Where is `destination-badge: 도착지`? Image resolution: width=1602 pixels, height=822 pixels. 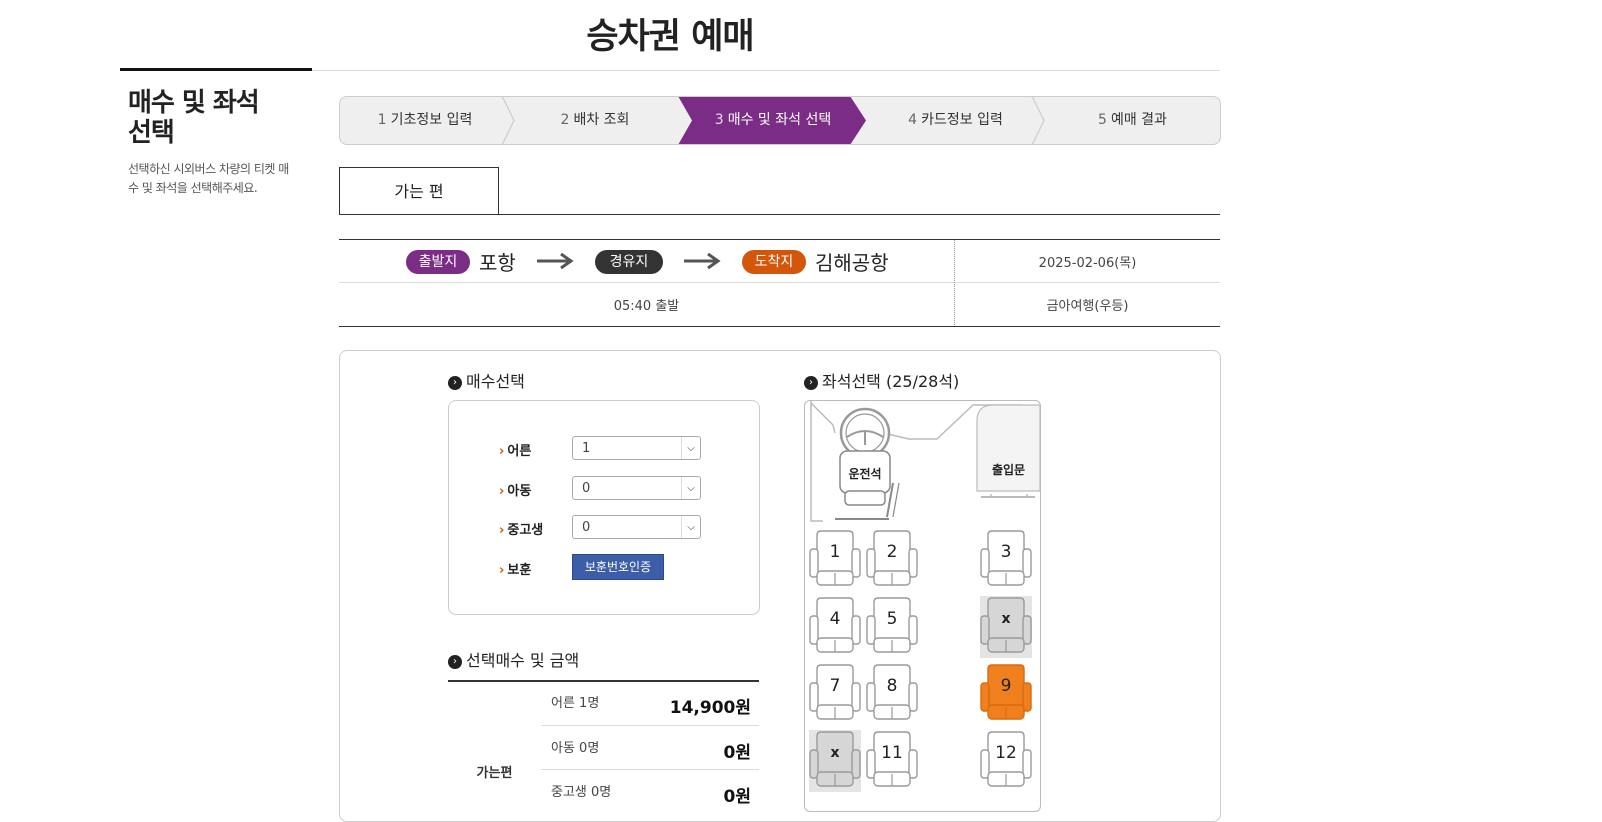 destination-badge: 도착지 is located at coordinates (774, 262).